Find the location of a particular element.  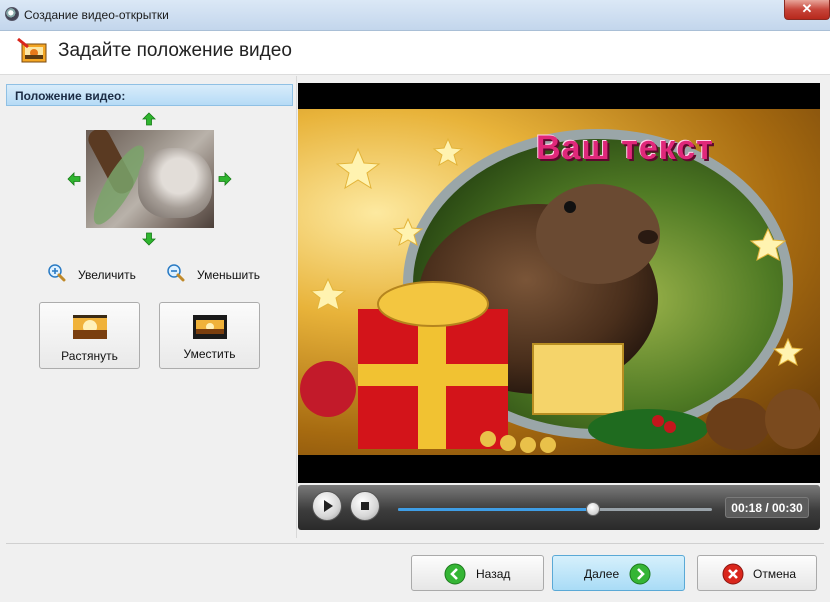

seek-progress is located at coordinates (495, 509).